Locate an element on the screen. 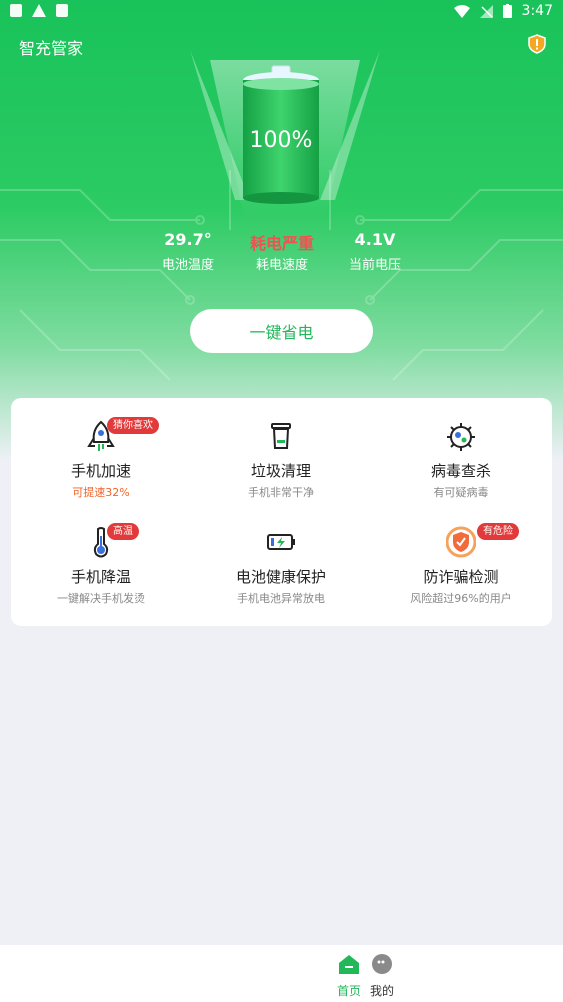  feature-title: 手机降温 is located at coordinates (100, 577).